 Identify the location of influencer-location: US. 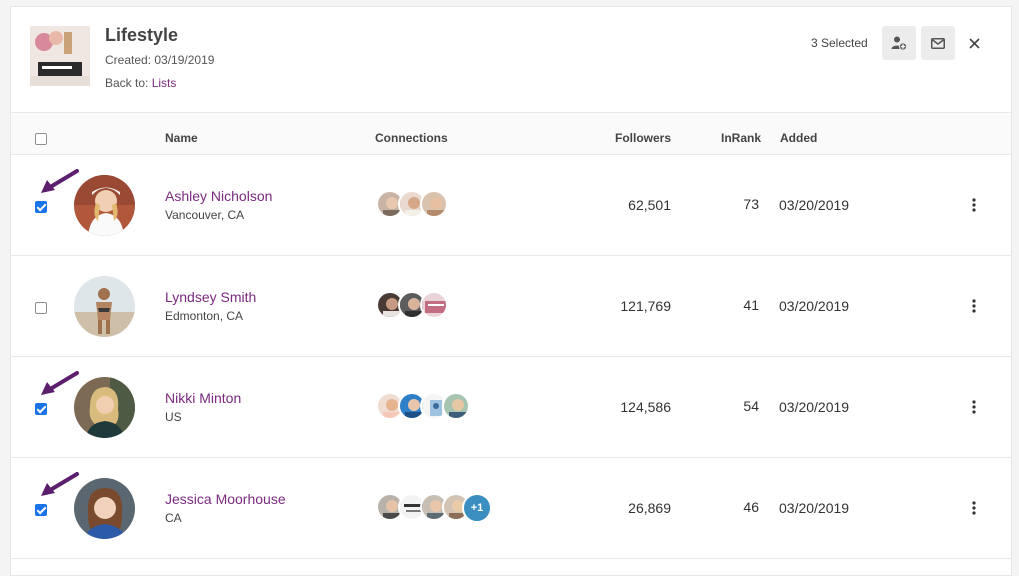
(173, 417).